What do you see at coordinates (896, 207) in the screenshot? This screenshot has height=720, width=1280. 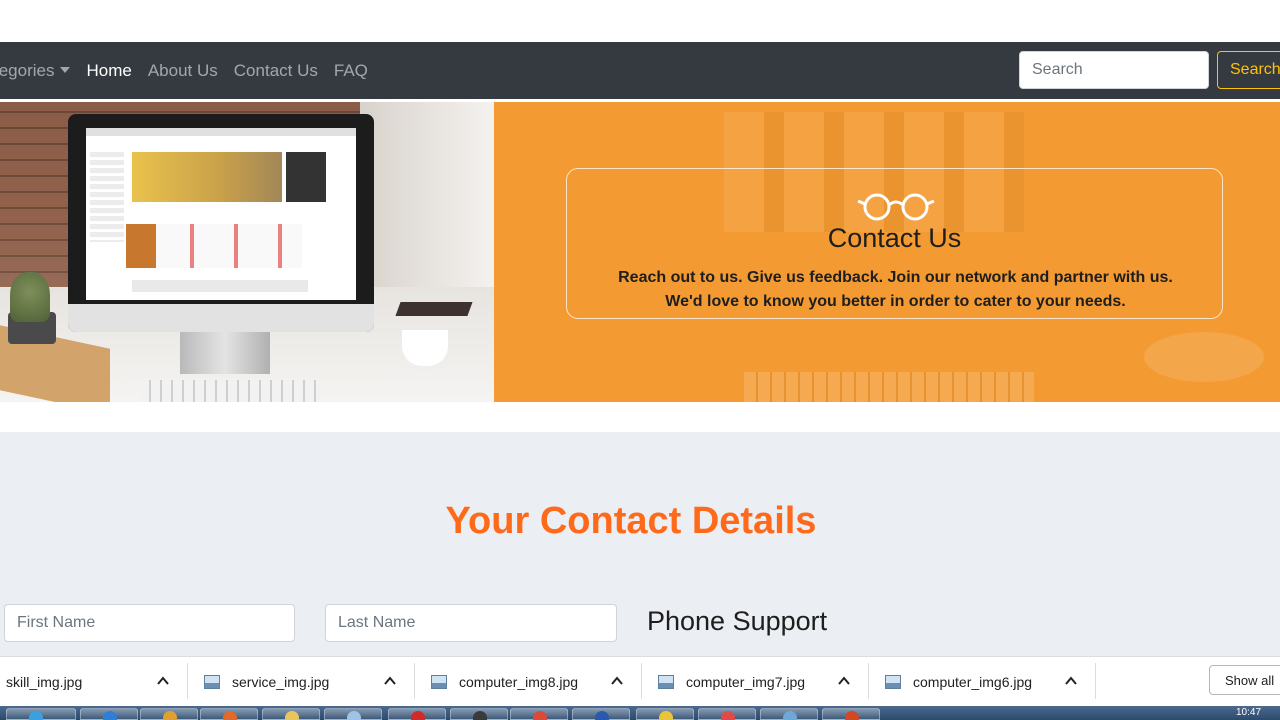 I see `glasses-icon` at bounding box center [896, 207].